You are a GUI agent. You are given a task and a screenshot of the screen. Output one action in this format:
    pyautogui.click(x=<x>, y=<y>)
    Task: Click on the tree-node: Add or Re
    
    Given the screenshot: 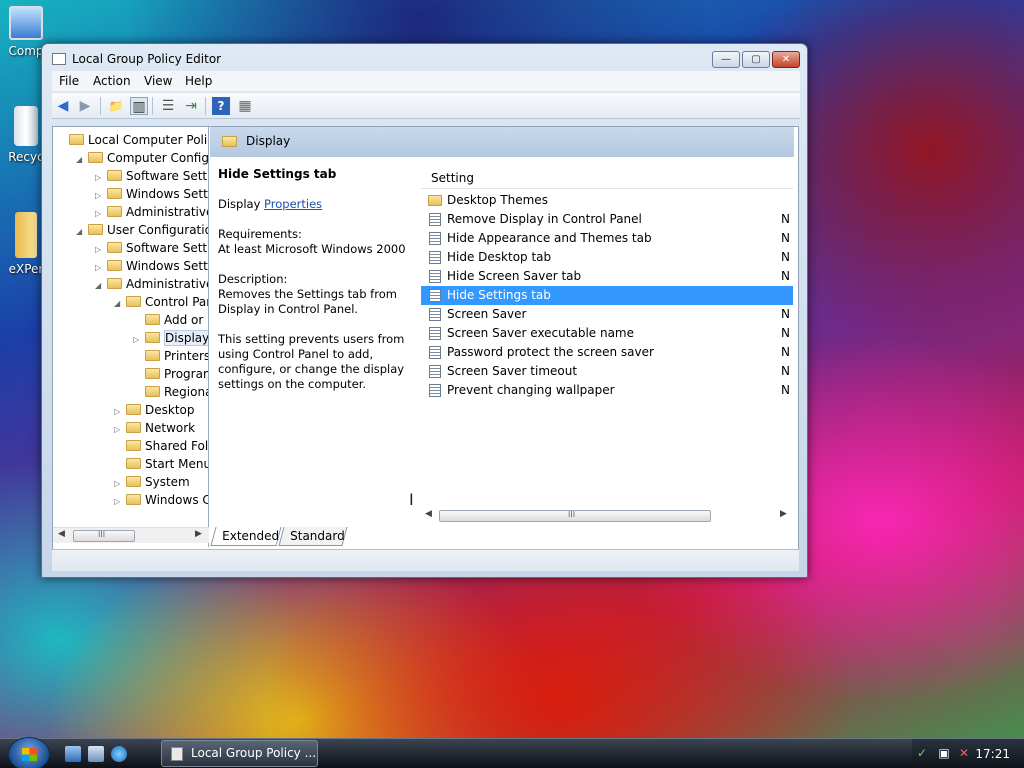 What is the action you would take?
    pyautogui.click(x=170, y=320)
    